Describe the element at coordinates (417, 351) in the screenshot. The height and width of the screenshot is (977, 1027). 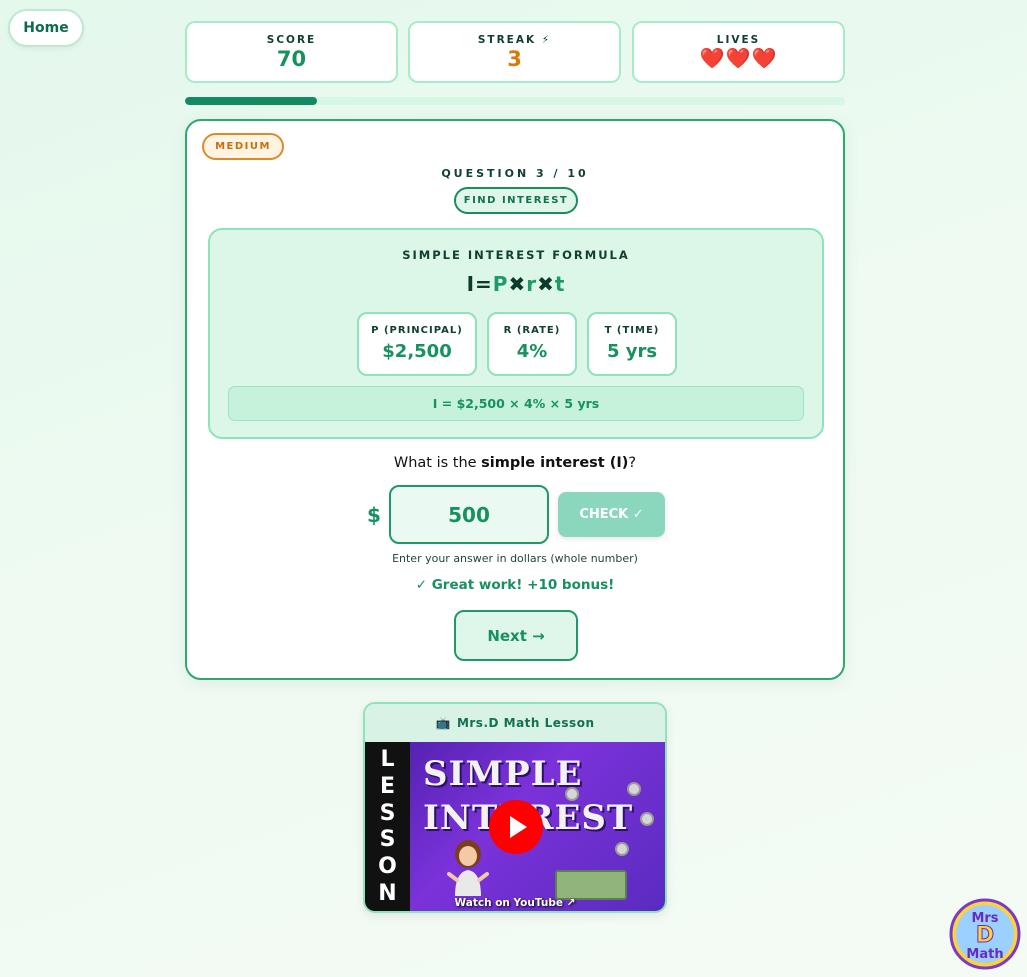
I see `principal-value: $2,500` at that location.